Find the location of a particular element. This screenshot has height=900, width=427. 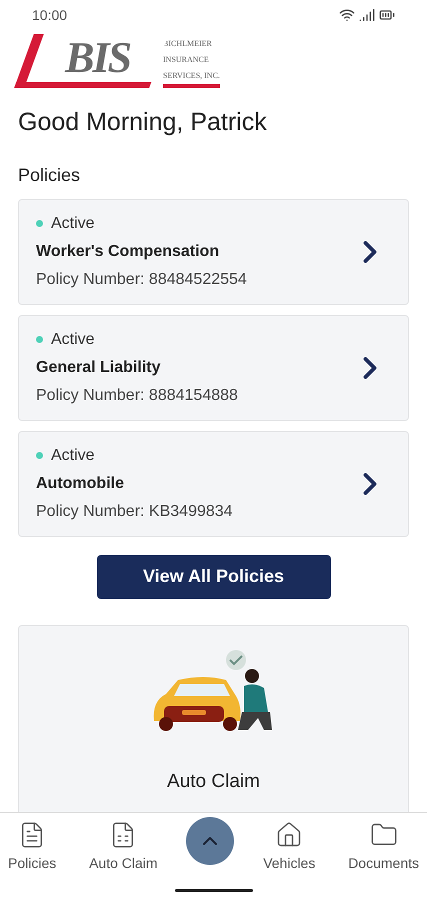

wifi-icon is located at coordinates (347, 15).